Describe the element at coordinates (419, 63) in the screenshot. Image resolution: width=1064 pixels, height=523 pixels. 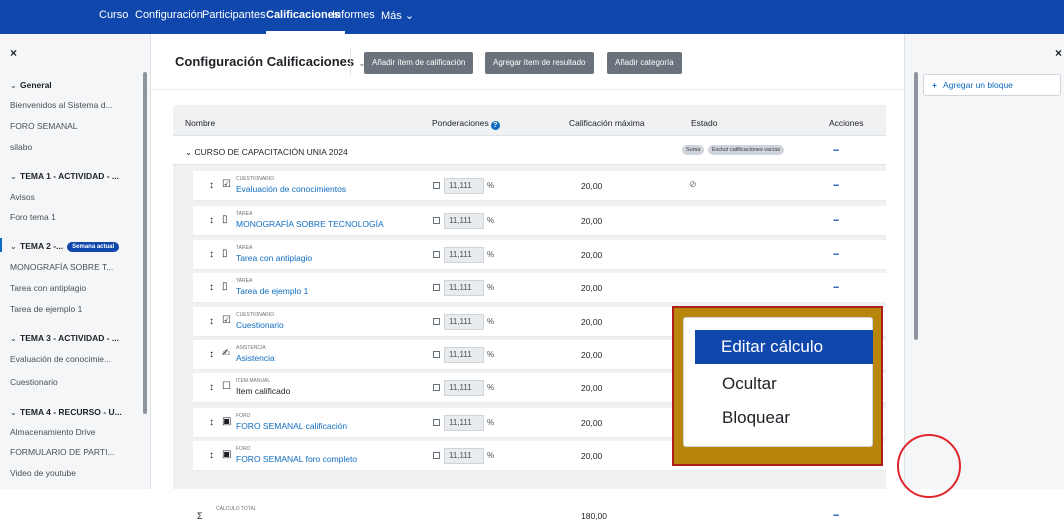
I see `add-grade-item-button: Añadir ítem de calificación` at that location.